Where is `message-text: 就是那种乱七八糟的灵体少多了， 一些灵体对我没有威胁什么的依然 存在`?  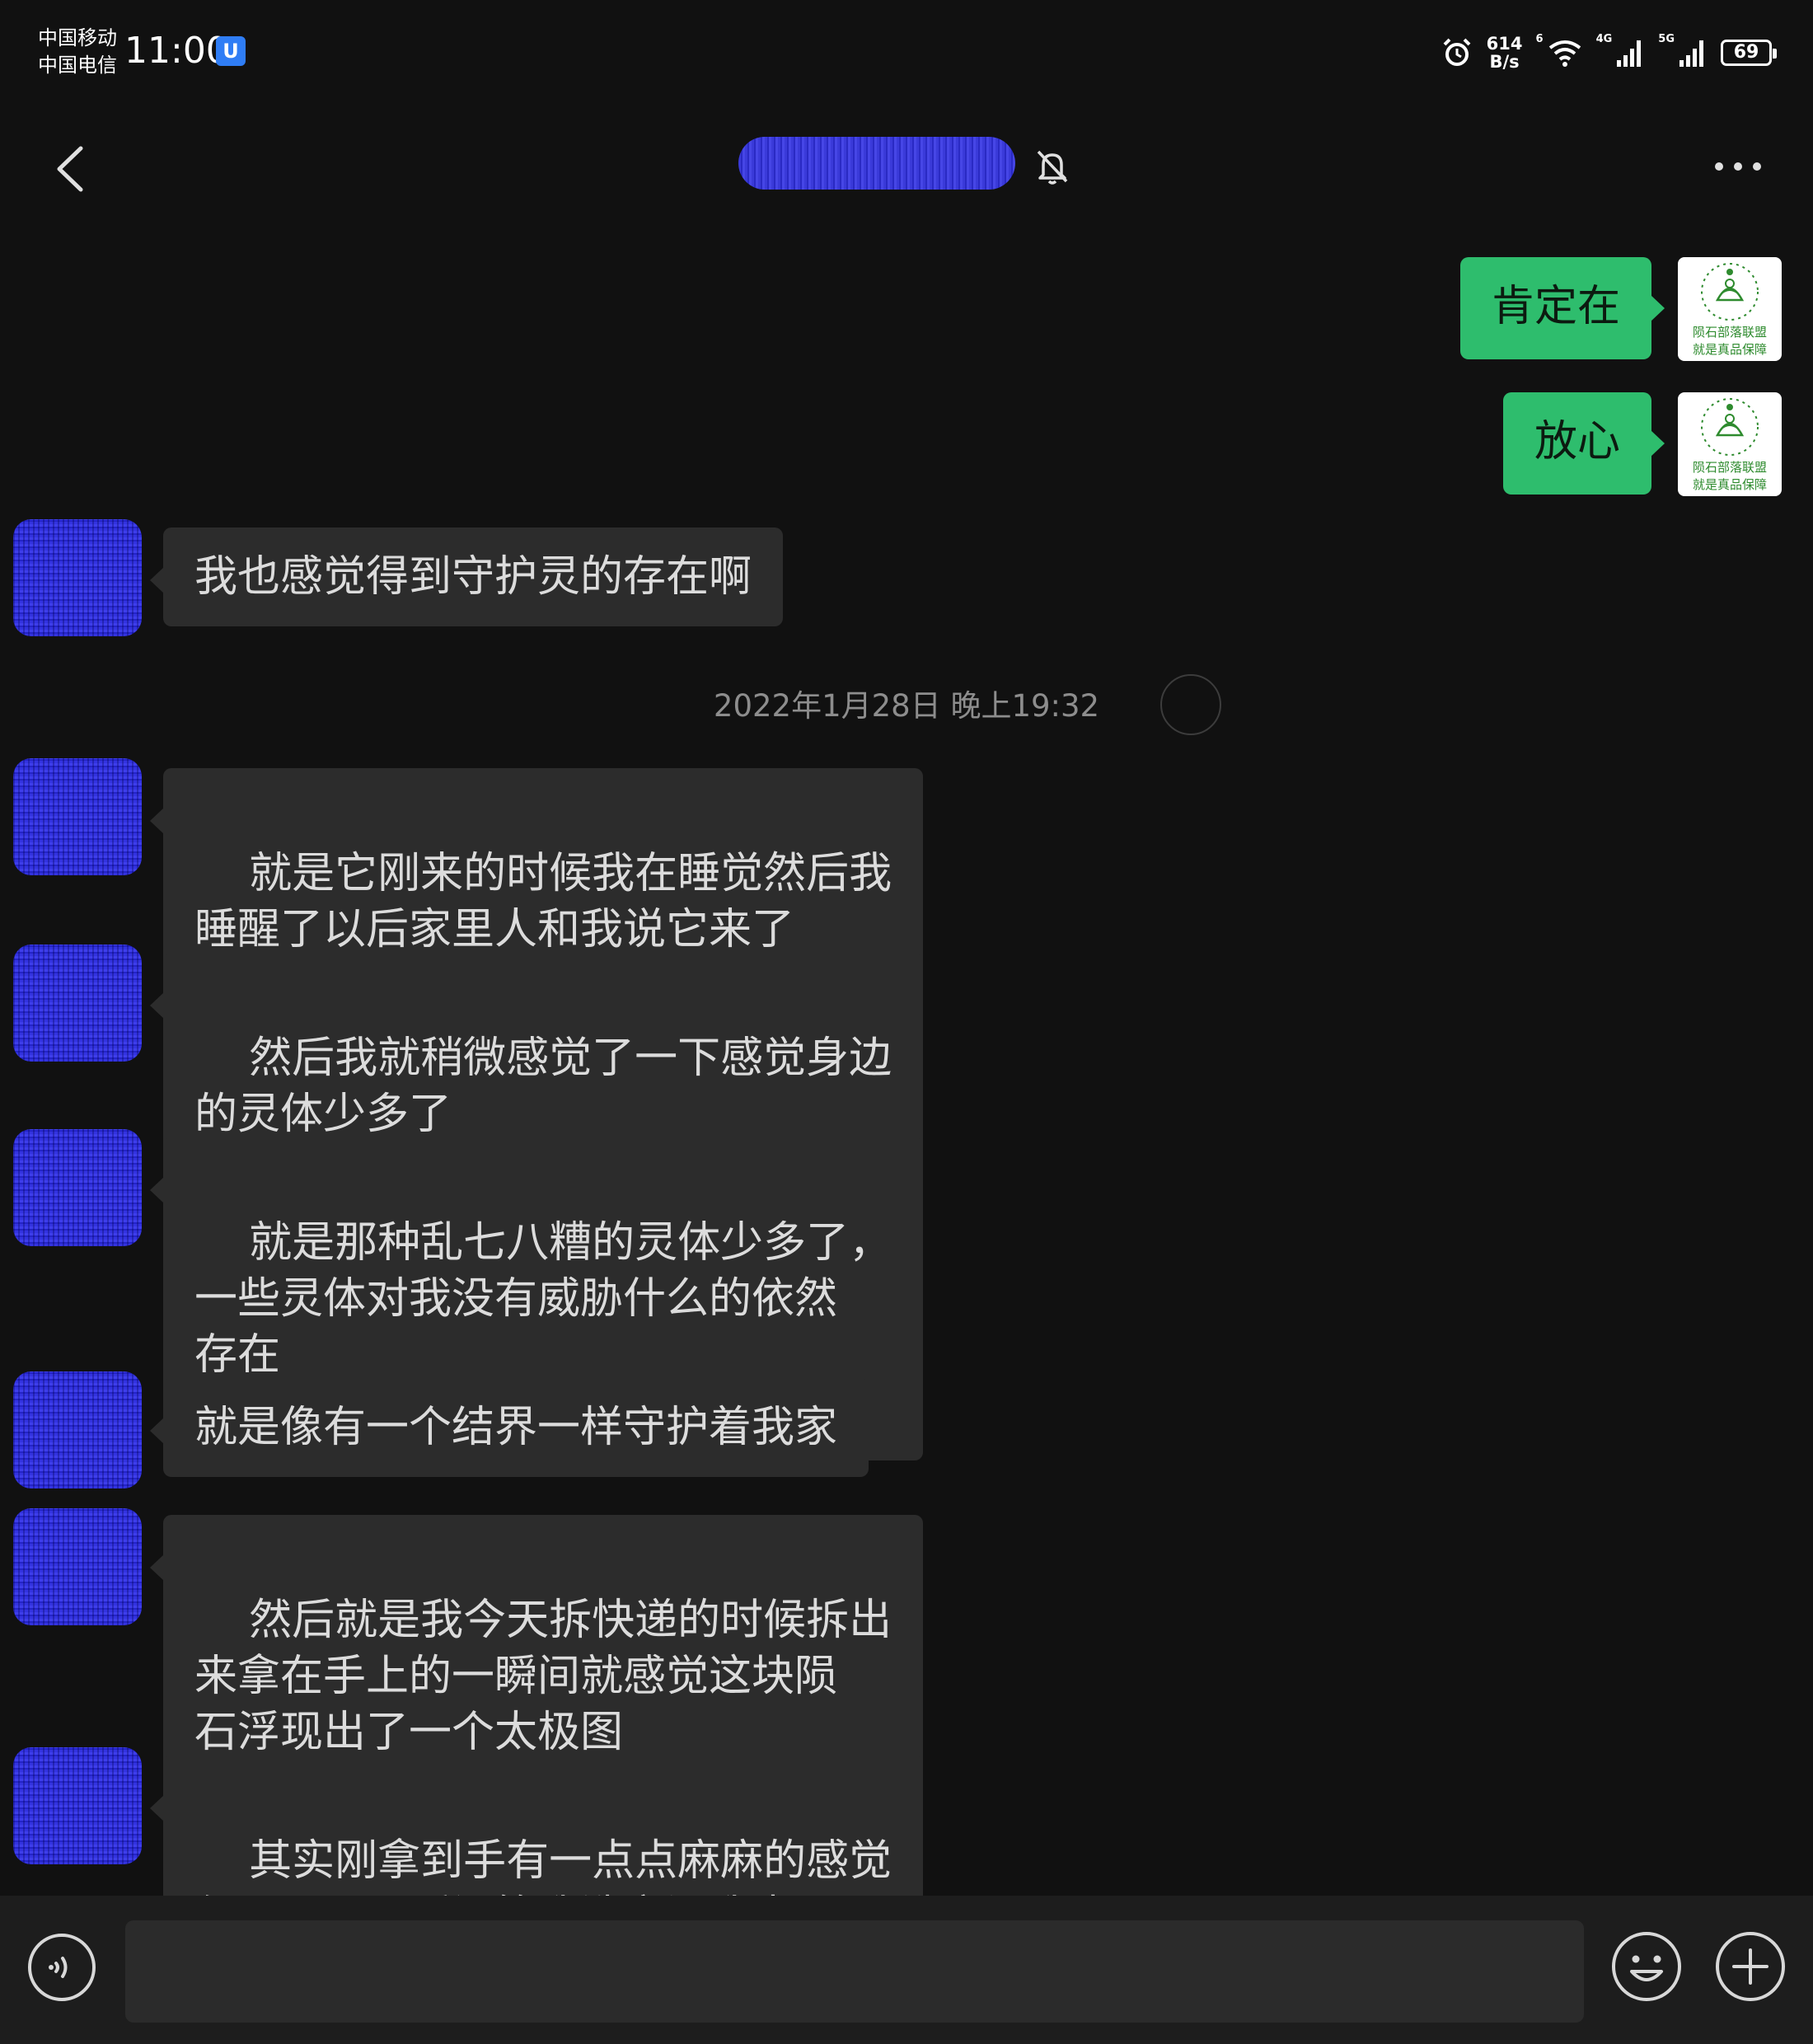
message-text: 就是那种乱七八糟的灵体少多了， 一些灵体对我没有威胁什么的依然 存在 is located at coordinates (543, 1299).